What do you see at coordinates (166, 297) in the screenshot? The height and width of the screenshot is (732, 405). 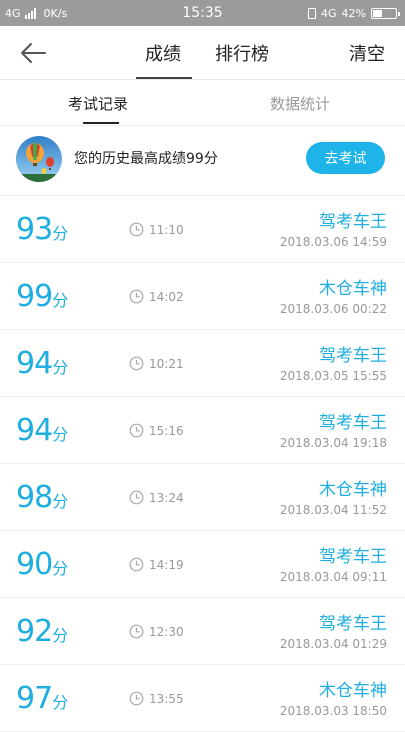 I see `record-duration: 14:02` at bounding box center [166, 297].